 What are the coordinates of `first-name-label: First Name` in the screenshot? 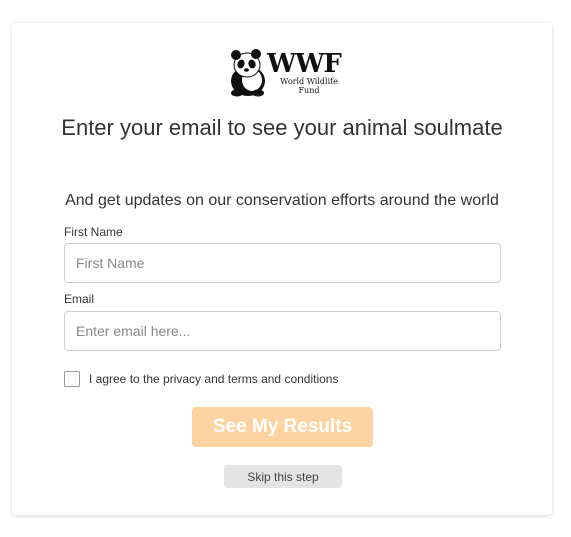 It's located at (93, 232).